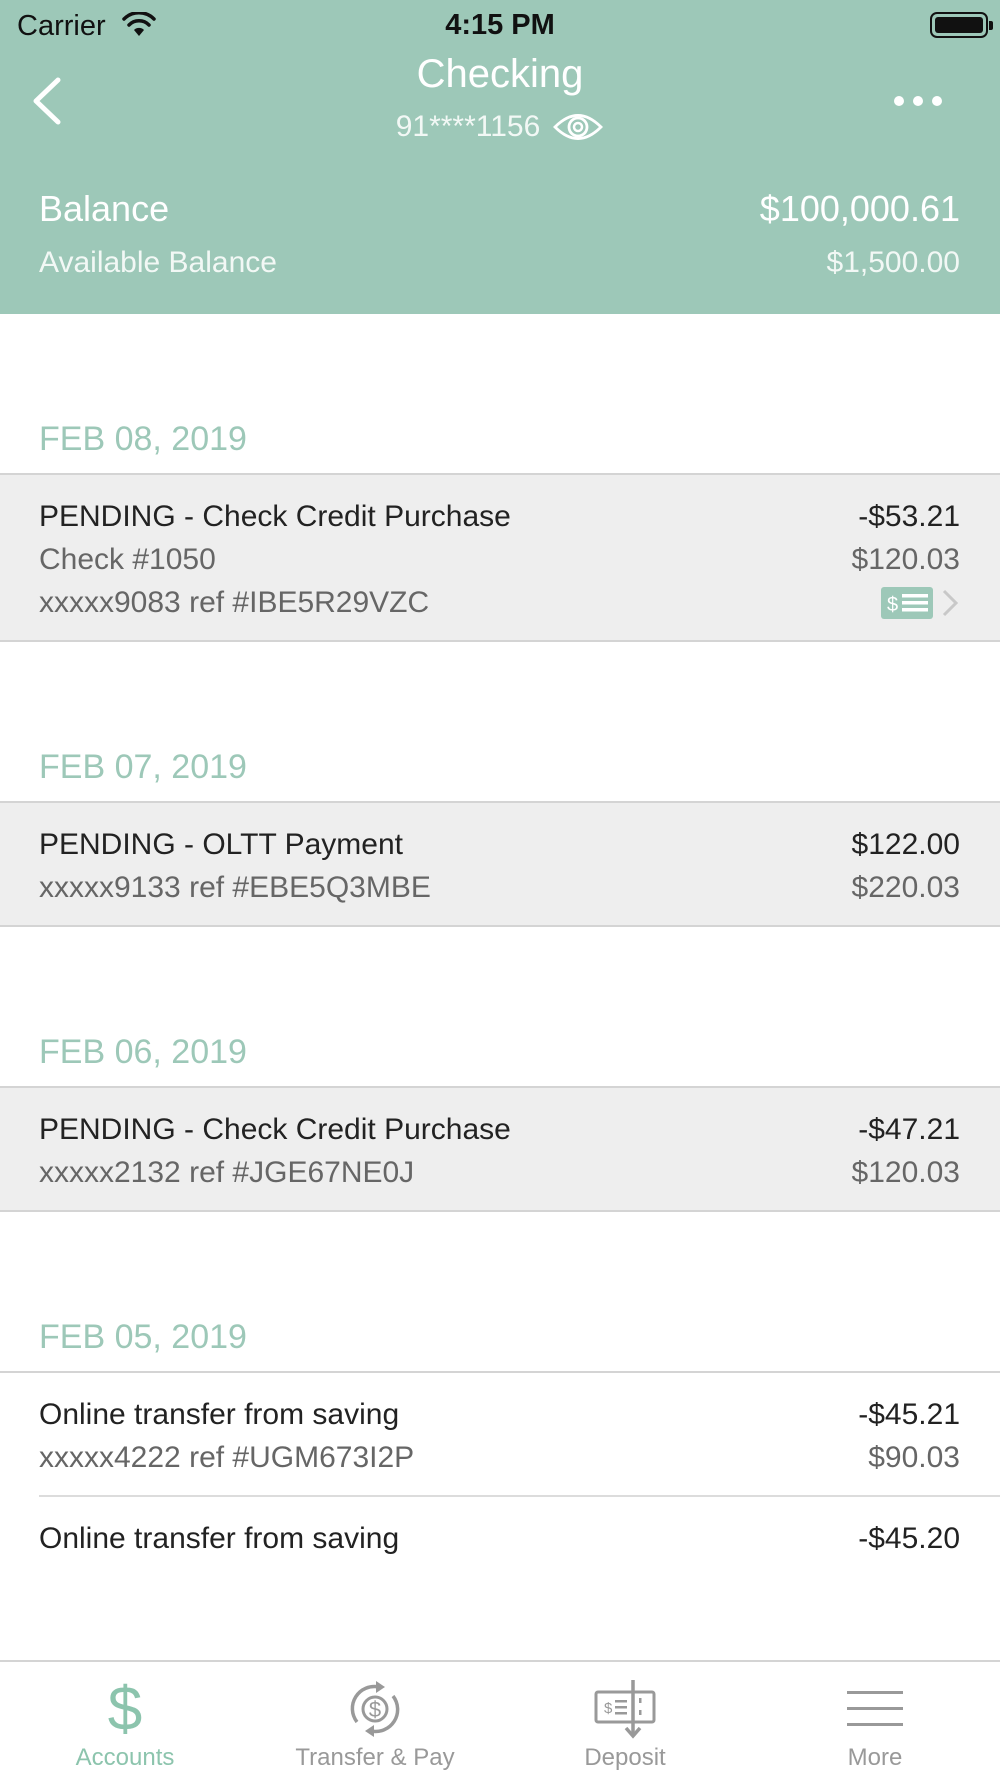  I want to click on tab-deposit: $ Deposit, so click(625, 1720).